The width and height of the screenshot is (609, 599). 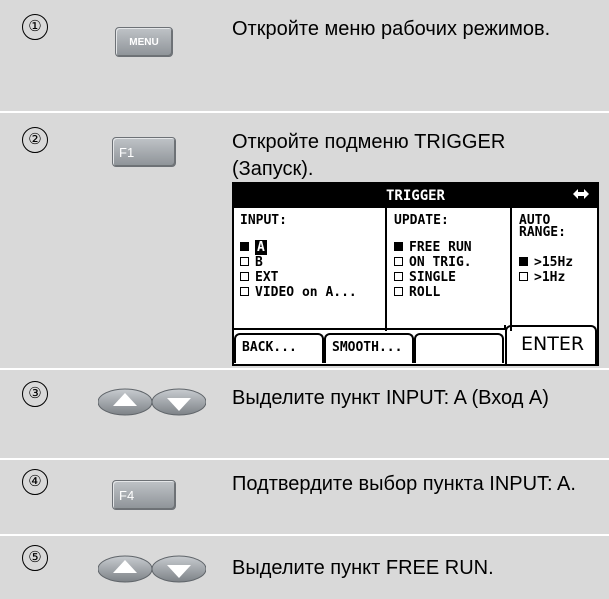 What do you see at coordinates (259, 278) in the screenshot?
I see `input-option-ext: EXT` at bounding box center [259, 278].